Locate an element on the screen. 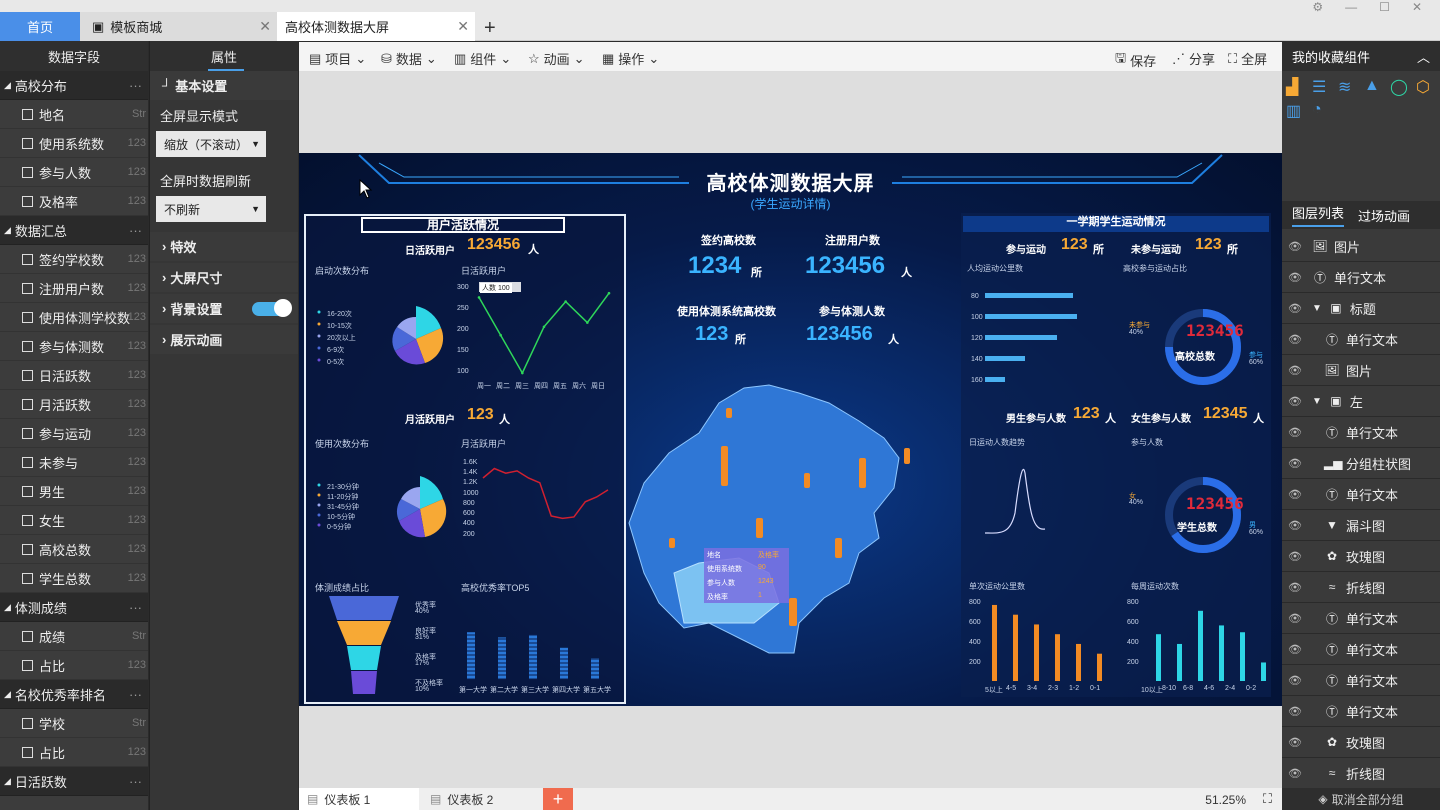 Image resolution: width=1440 pixels, height=810 pixels. settings-icon: ⚙ is located at coordinates (1317, 7).